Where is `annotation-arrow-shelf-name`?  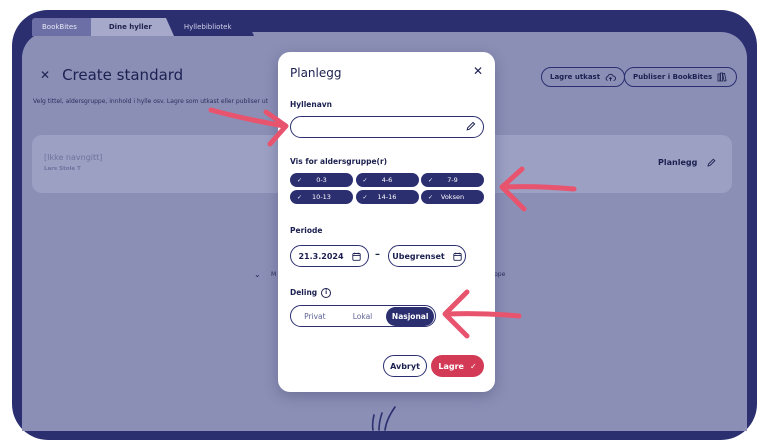
annotation-arrow-shelf-name is located at coordinates (248, 127).